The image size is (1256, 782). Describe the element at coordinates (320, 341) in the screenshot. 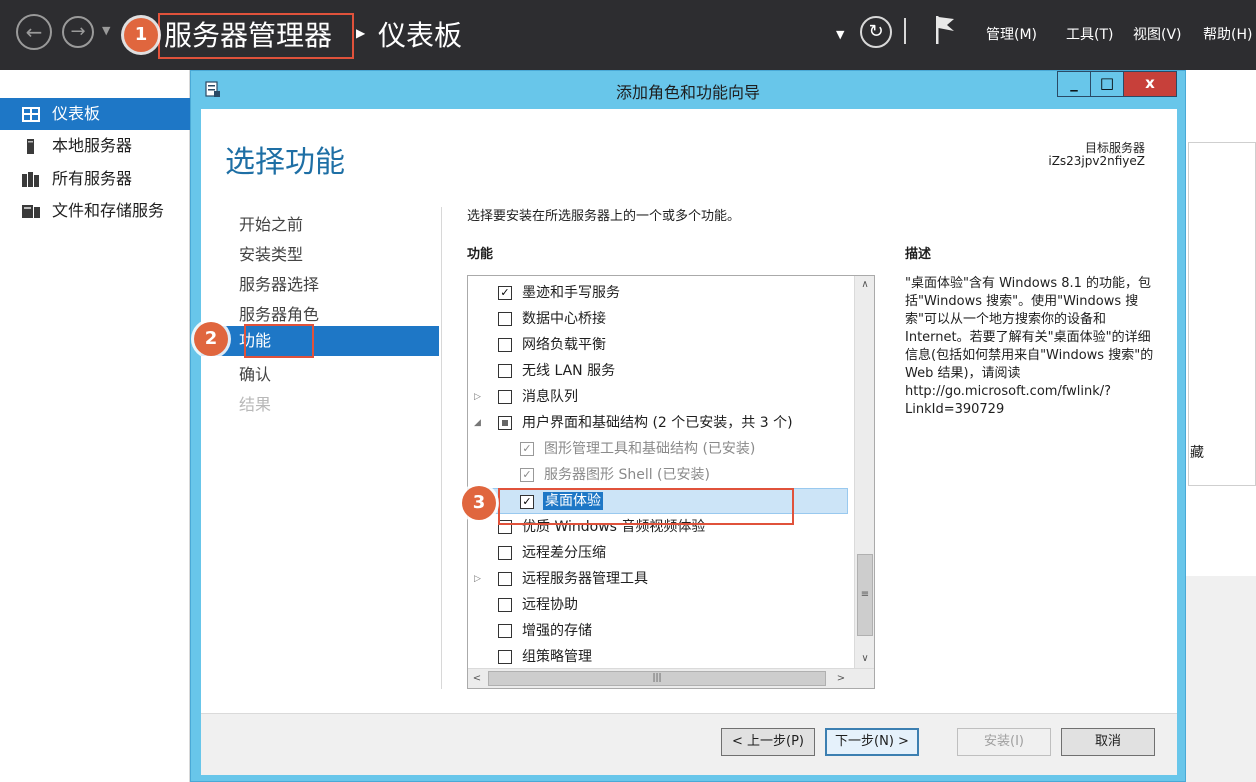

I see `step-features: 功能` at that location.